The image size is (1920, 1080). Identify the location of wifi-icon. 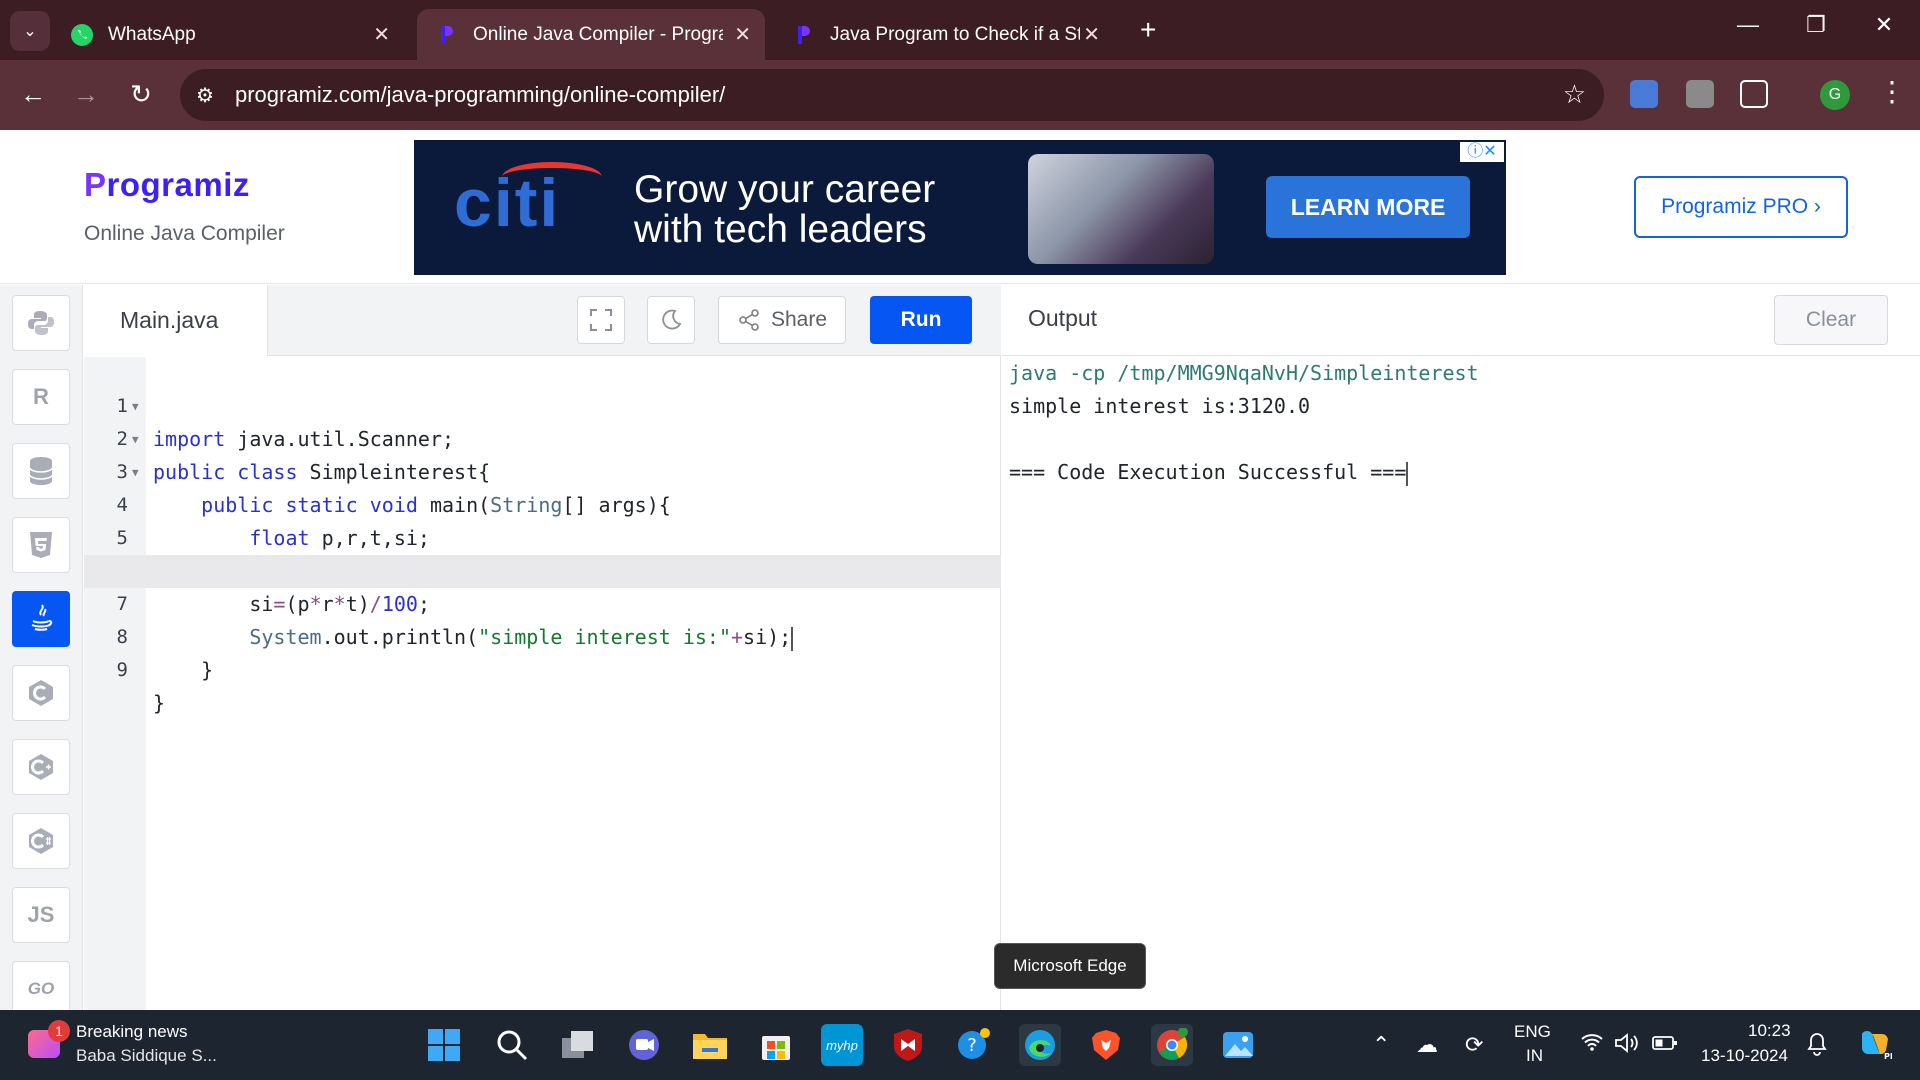
(1592, 1045).